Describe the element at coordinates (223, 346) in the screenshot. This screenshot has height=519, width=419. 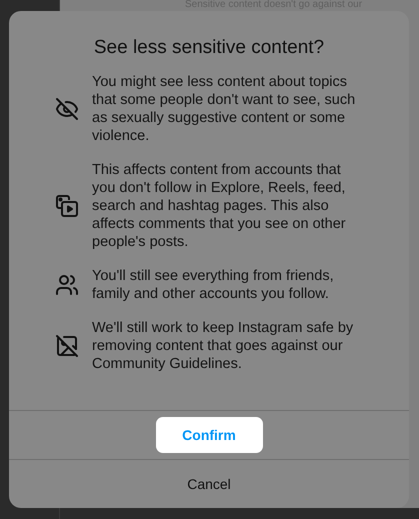
I see `info-text: We'll still work to keep Instagram safe by removing content that goes against our Community Guidelines.` at that location.